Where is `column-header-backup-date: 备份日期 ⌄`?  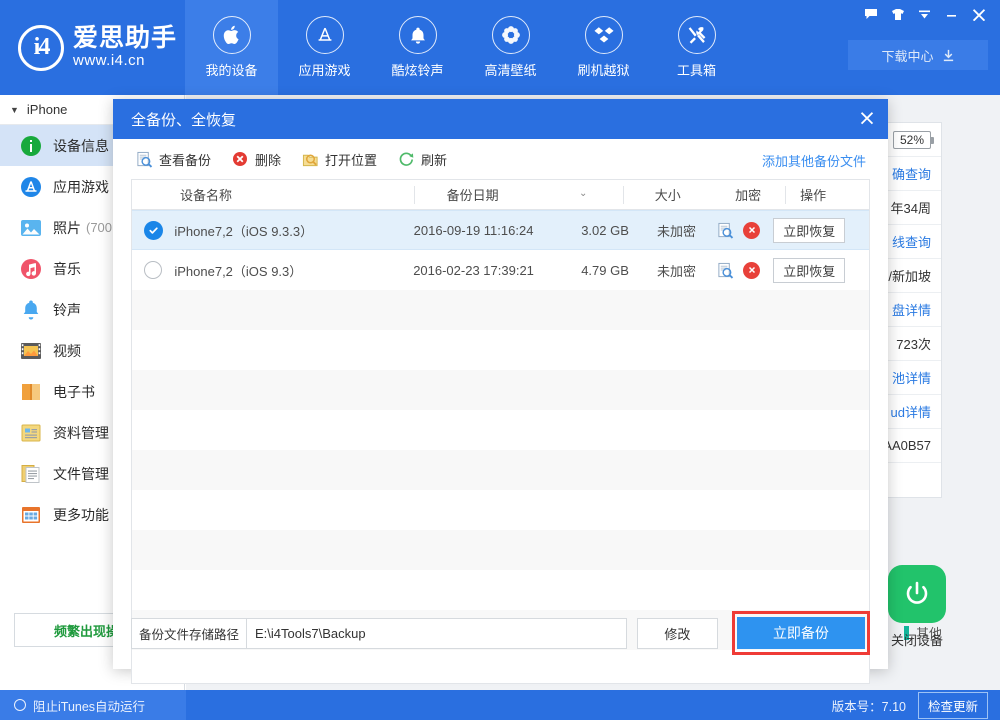 column-header-backup-date: 备份日期 ⌄ is located at coordinates (518, 194).